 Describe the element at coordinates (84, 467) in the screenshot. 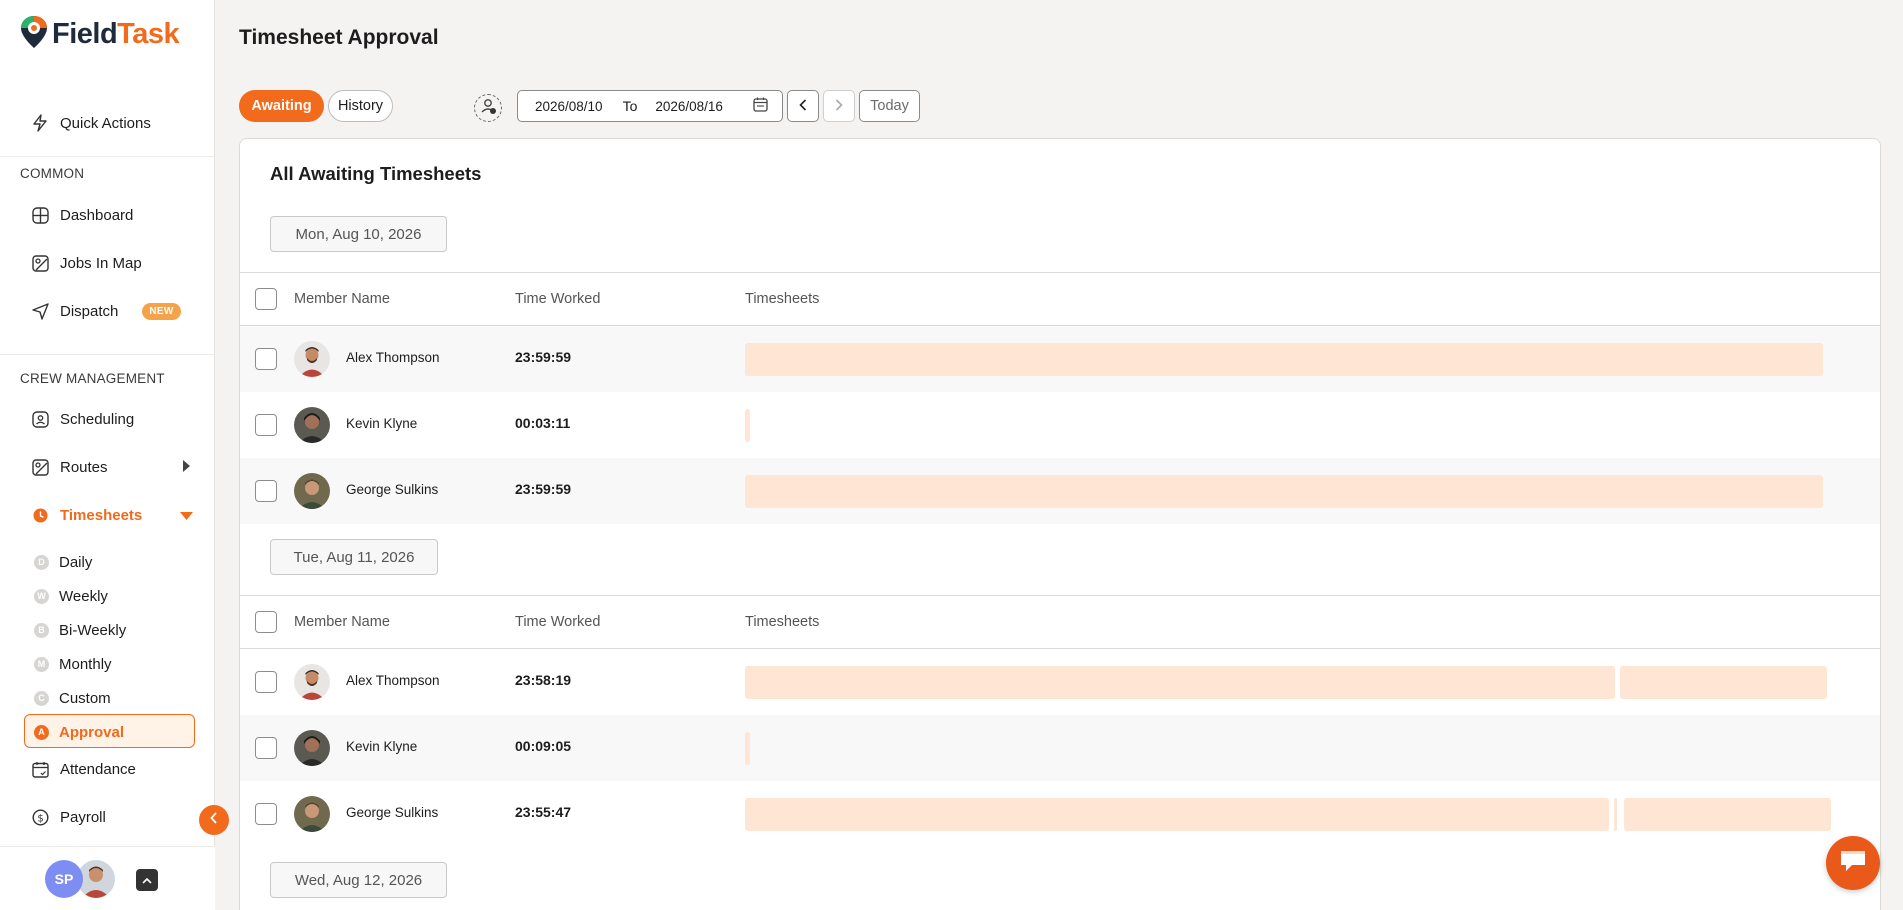

I see `nav-label: Routes` at that location.